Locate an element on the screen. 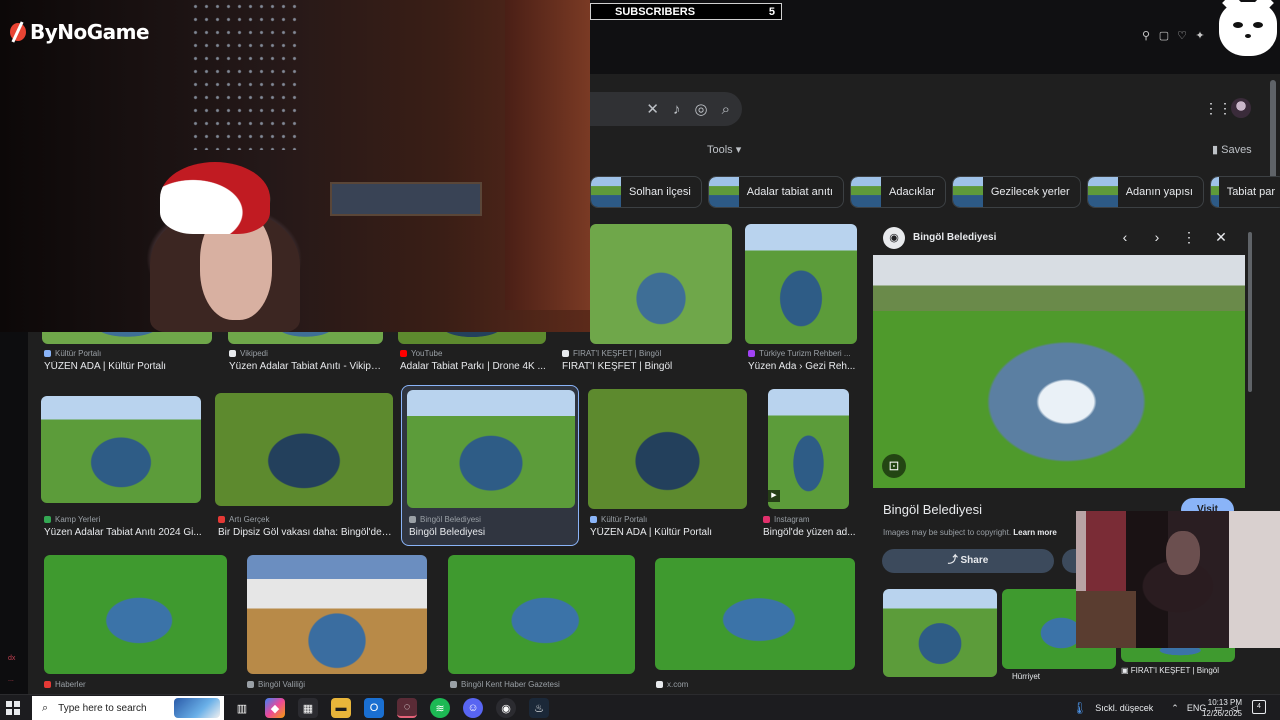  brand-logo-icon is located at coordinates (17, 32).